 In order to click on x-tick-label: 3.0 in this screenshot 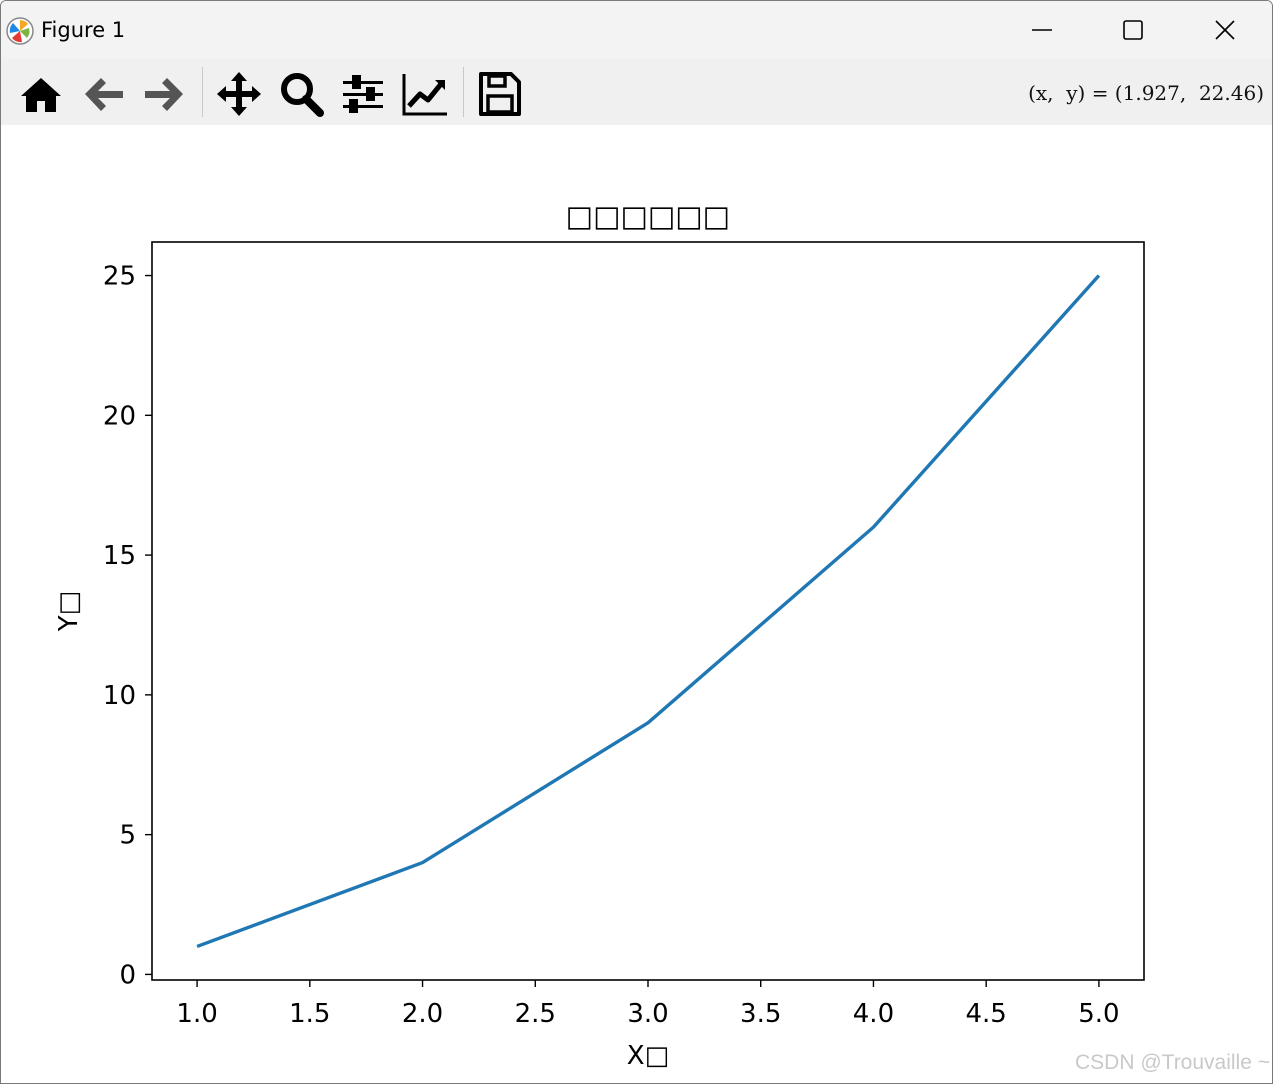, I will do `click(647, 1014)`.